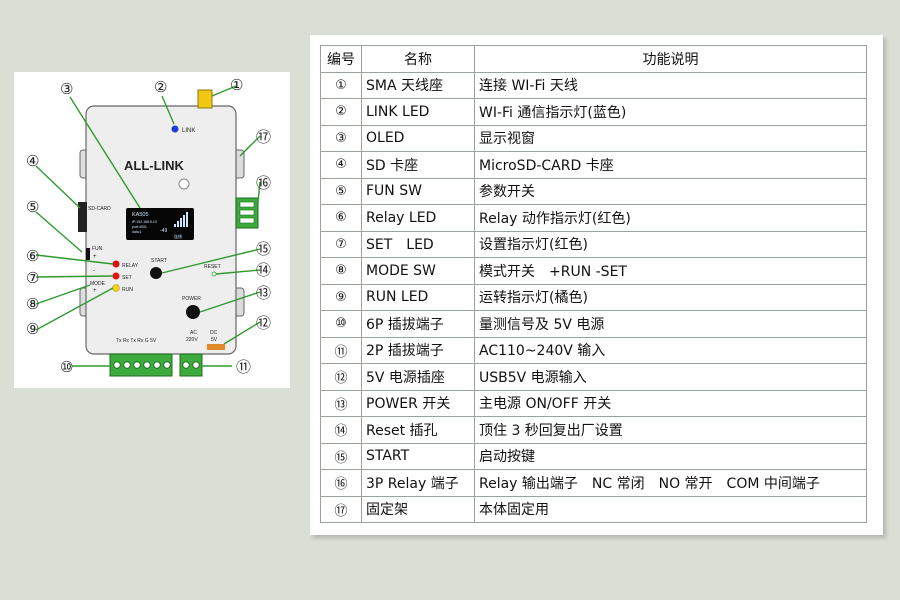  Describe the element at coordinates (593, 138) in the screenshot. I see `table-row: ③ OLED 显示视窗` at that location.